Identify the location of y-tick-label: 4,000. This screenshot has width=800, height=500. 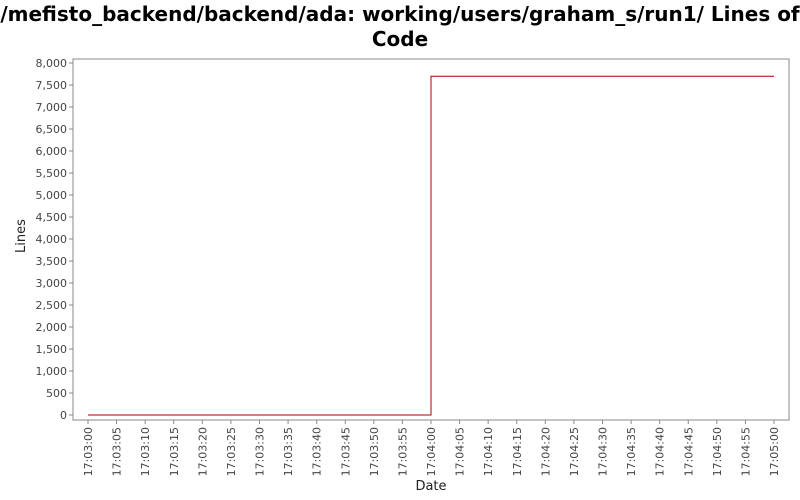
(52, 239).